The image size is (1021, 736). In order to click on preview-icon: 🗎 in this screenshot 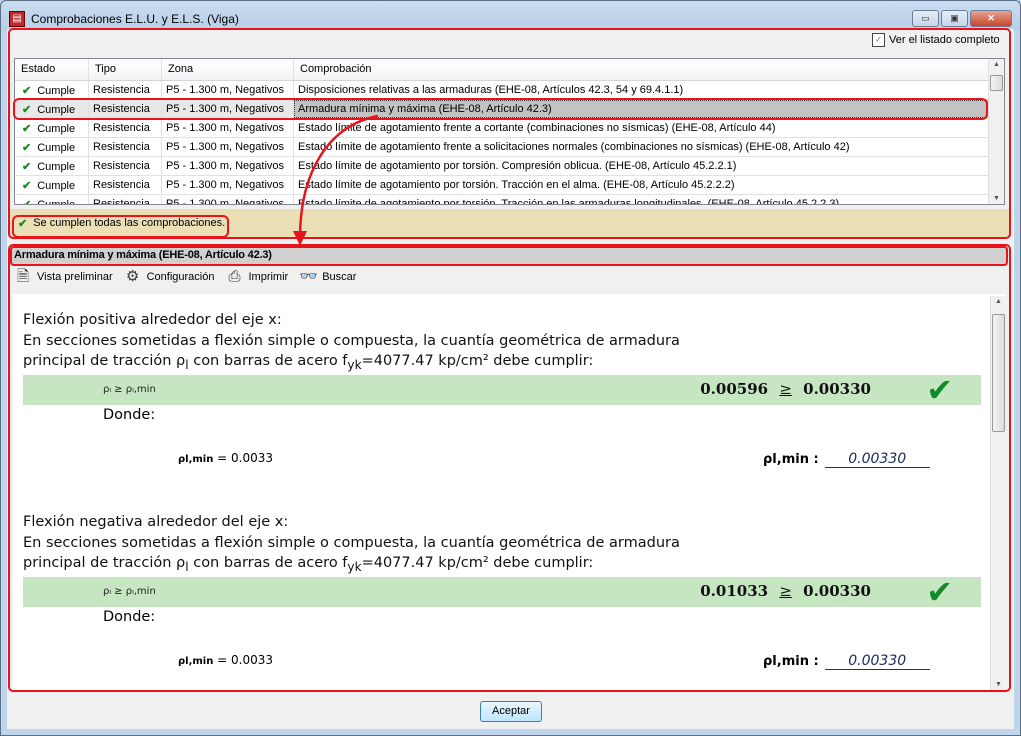, I will do `click(23, 277)`.